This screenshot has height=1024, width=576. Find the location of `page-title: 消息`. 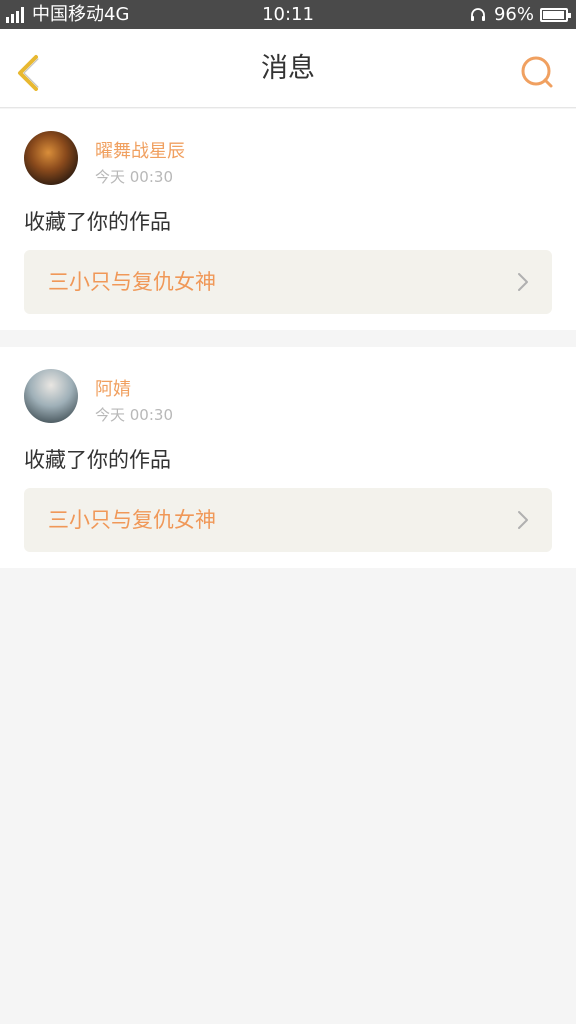

page-title: 消息 is located at coordinates (288, 68).